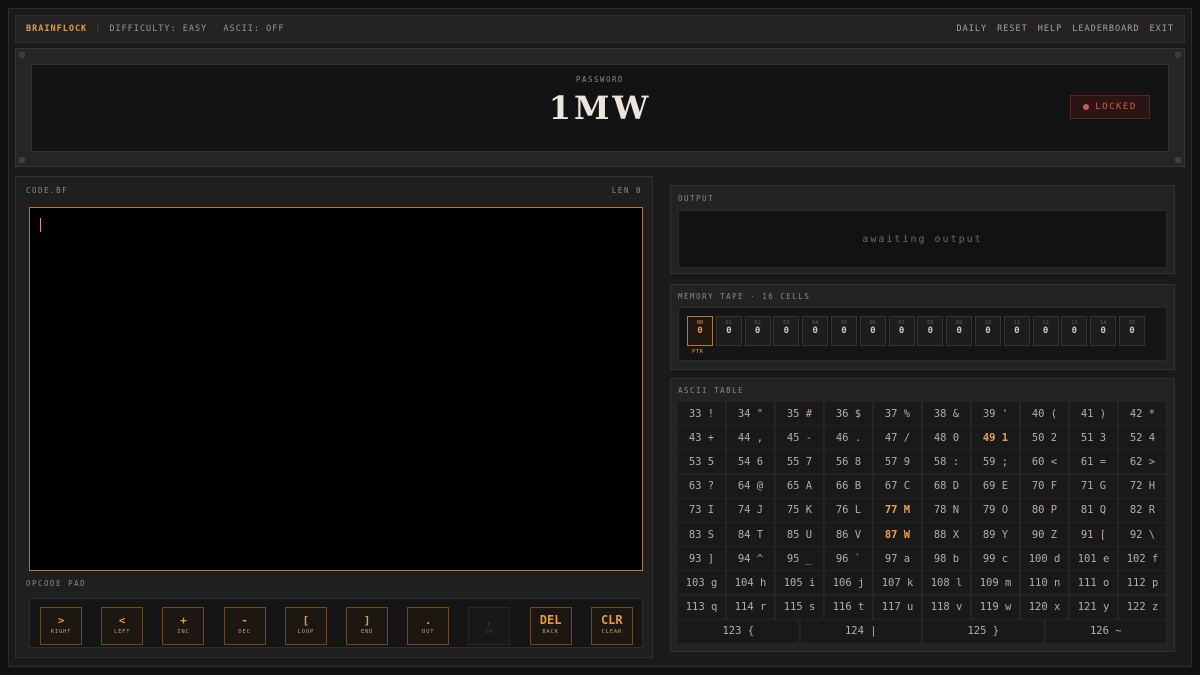 This screenshot has width=1200, height=675. I want to click on ascii-entry: 88 X, so click(947, 534).